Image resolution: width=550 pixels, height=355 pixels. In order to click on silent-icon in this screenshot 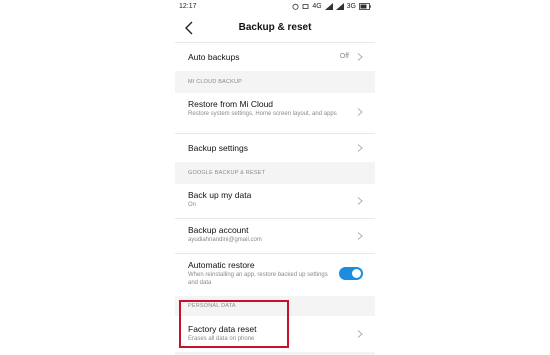, I will do `click(305, 6)`.